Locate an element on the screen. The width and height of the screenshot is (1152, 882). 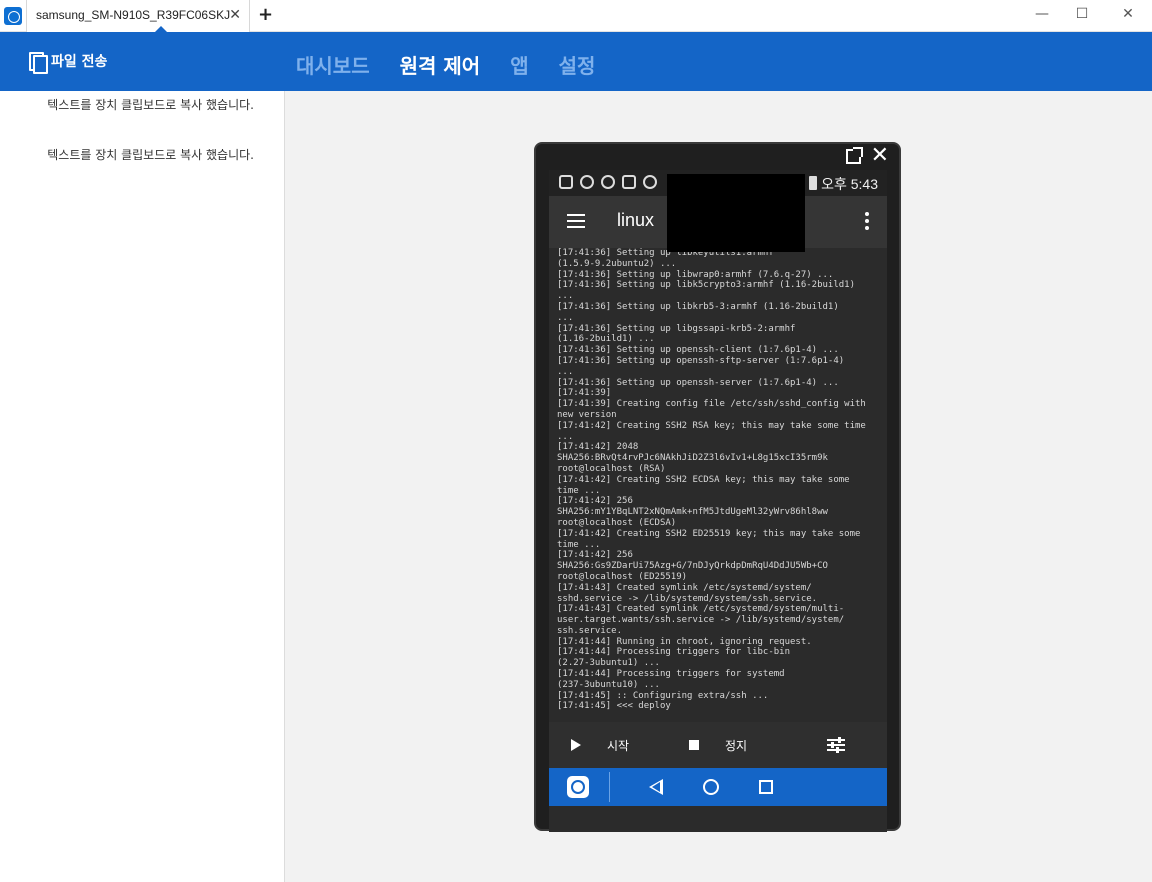
dnd-icon is located at coordinates (587, 182).